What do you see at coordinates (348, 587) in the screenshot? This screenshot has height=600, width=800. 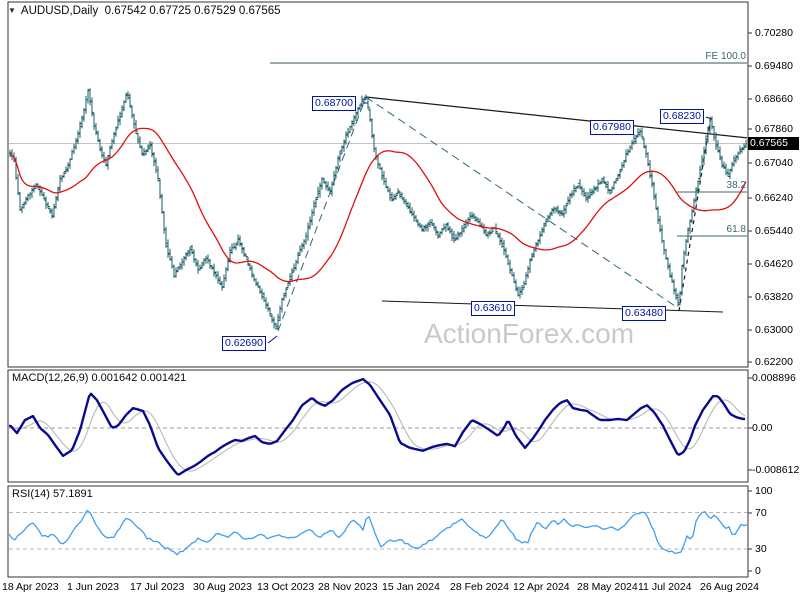 I see `date-axis-label: 28 Nov 2023` at bounding box center [348, 587].